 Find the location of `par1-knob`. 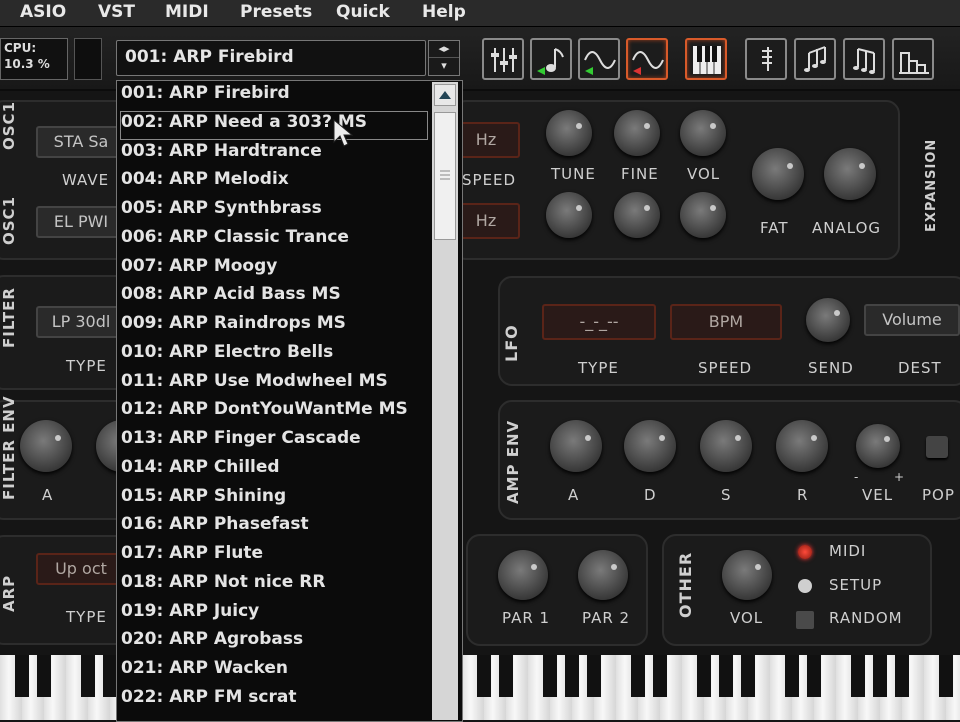

par1-knob is located at coordinates (523, 575).